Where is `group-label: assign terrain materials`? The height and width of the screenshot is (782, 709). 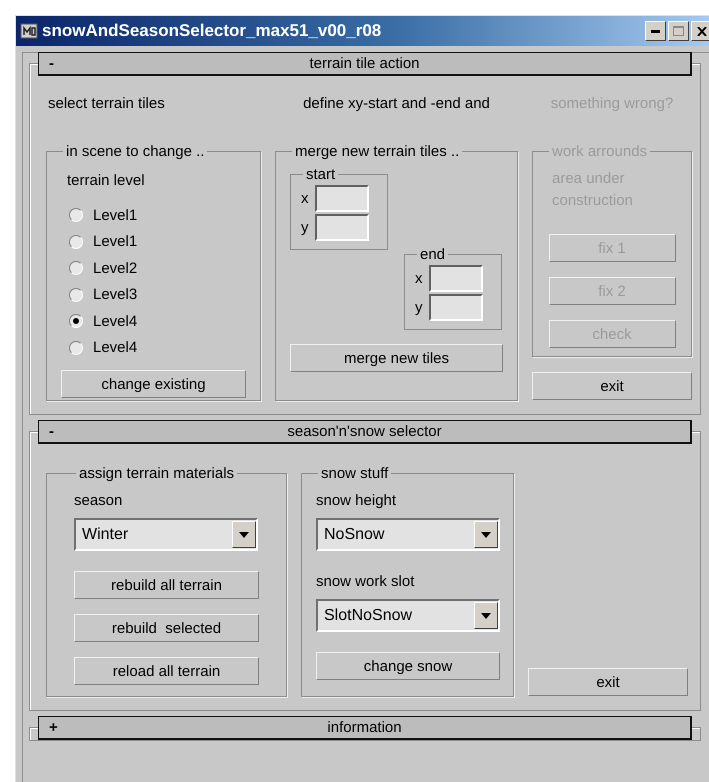 group-label: assign terrain materials is located at coordinates (157, 473).